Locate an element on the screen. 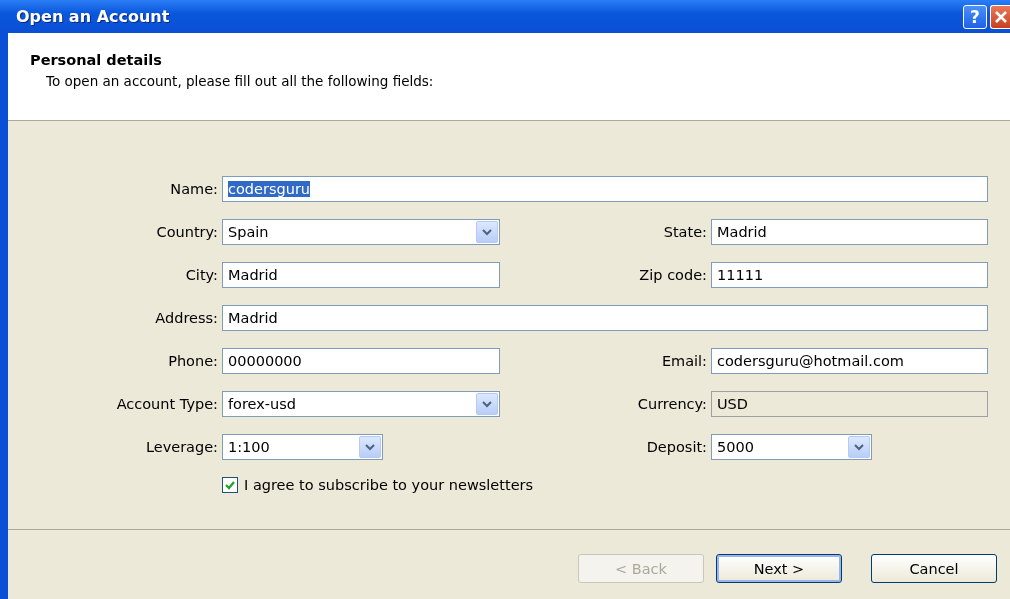 Image resolution: width=1010 pixels, height=599 pixels. field-label: Country: is located at coordinates (186, 232).